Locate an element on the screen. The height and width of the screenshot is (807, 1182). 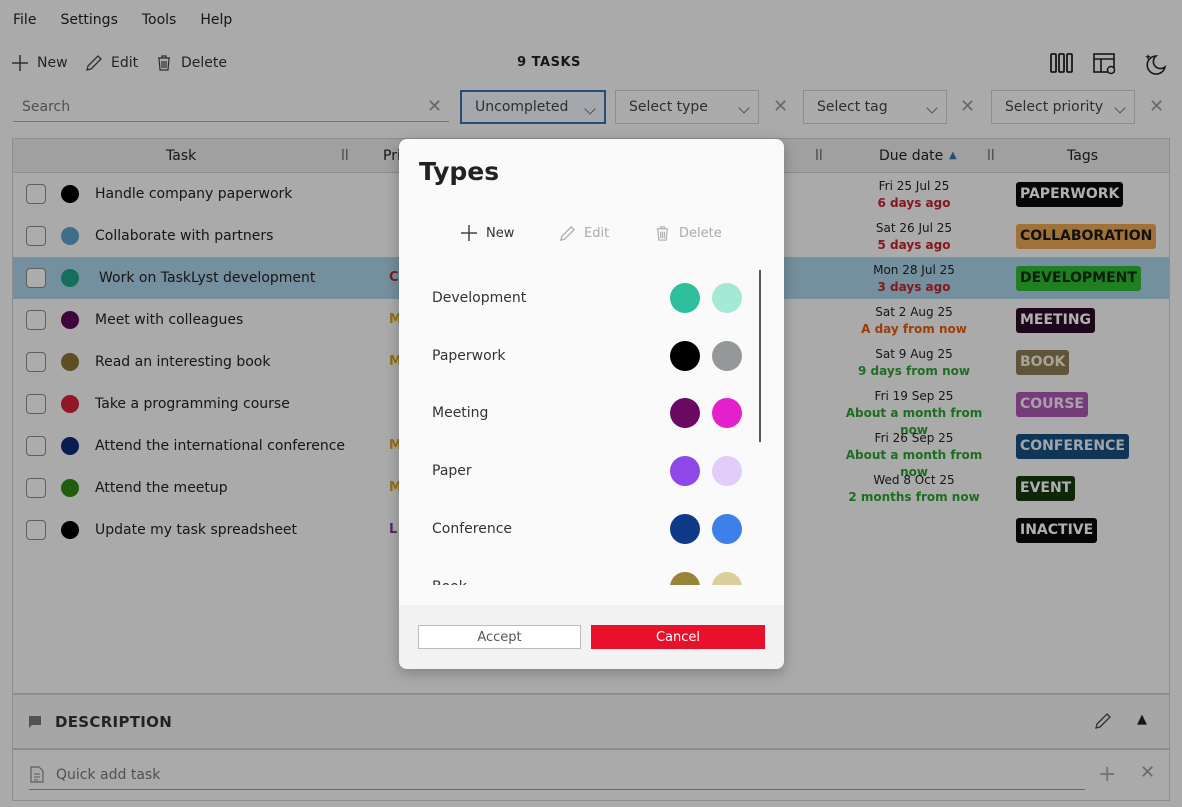
type-name: Development is located at coordinates (479, 298).